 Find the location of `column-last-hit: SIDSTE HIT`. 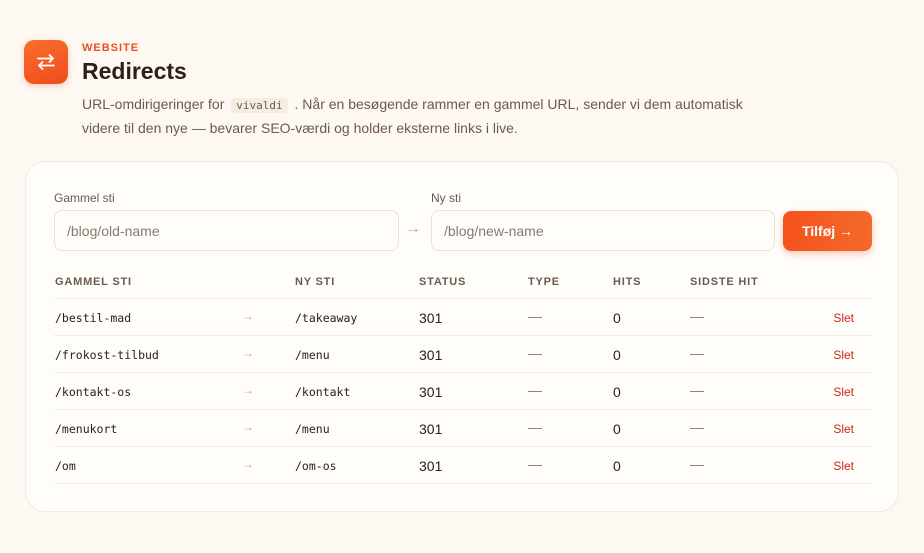

column-last-hit: SIDSTE HIT is located at coordinates (724, 282).